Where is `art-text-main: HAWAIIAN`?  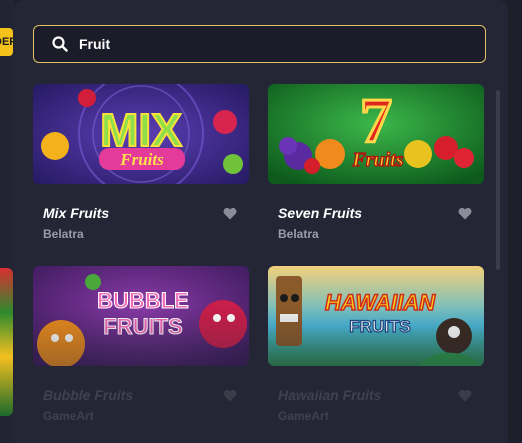 art-text-main: HAWAIIAN is located at coordinates (380, 302).